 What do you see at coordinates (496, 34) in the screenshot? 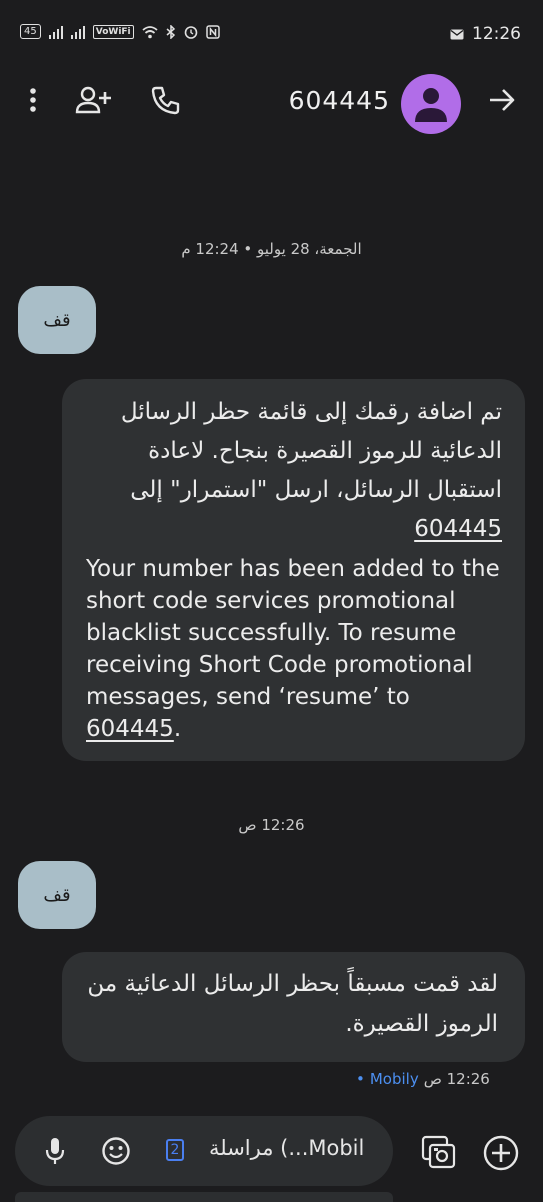
I see `status-time: 12:26` at bounding box center [496, 34].